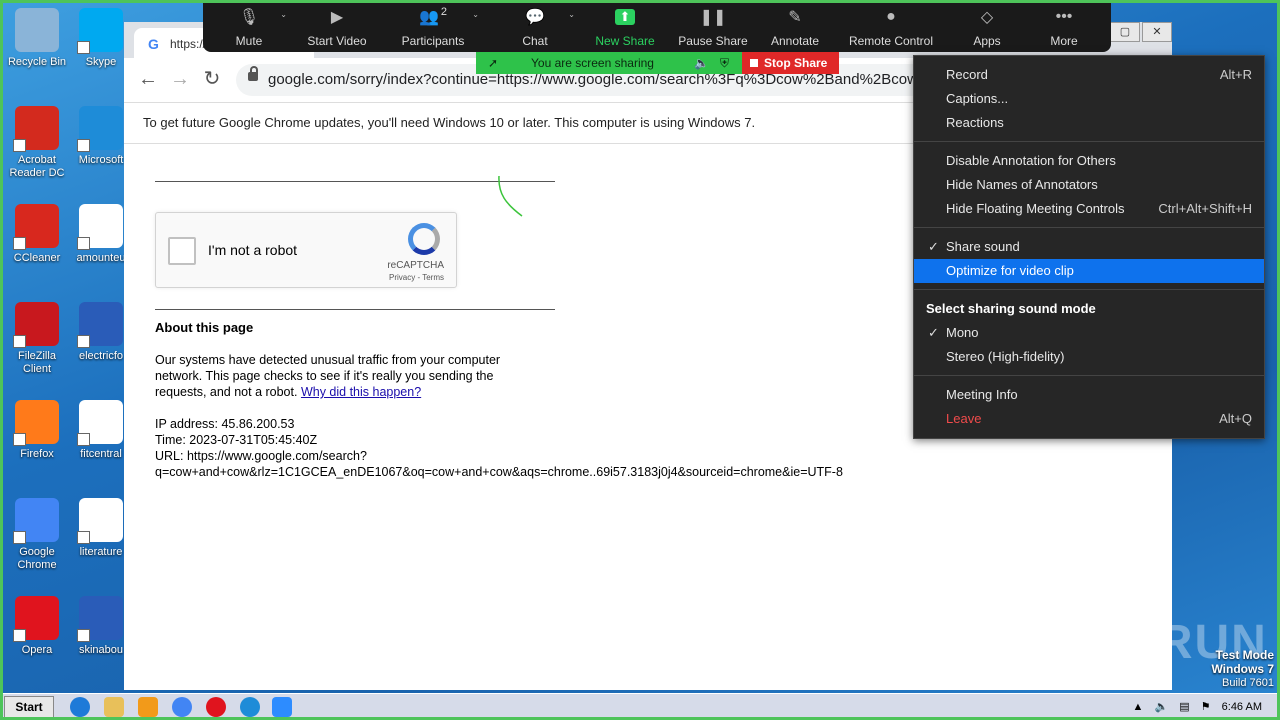 This screenshot has width=1280, height=720. What do you see at coordinates (790, 63) in the screenshot?
I see `stop-share-button: Stop Share` at bounding box center [790, 63].